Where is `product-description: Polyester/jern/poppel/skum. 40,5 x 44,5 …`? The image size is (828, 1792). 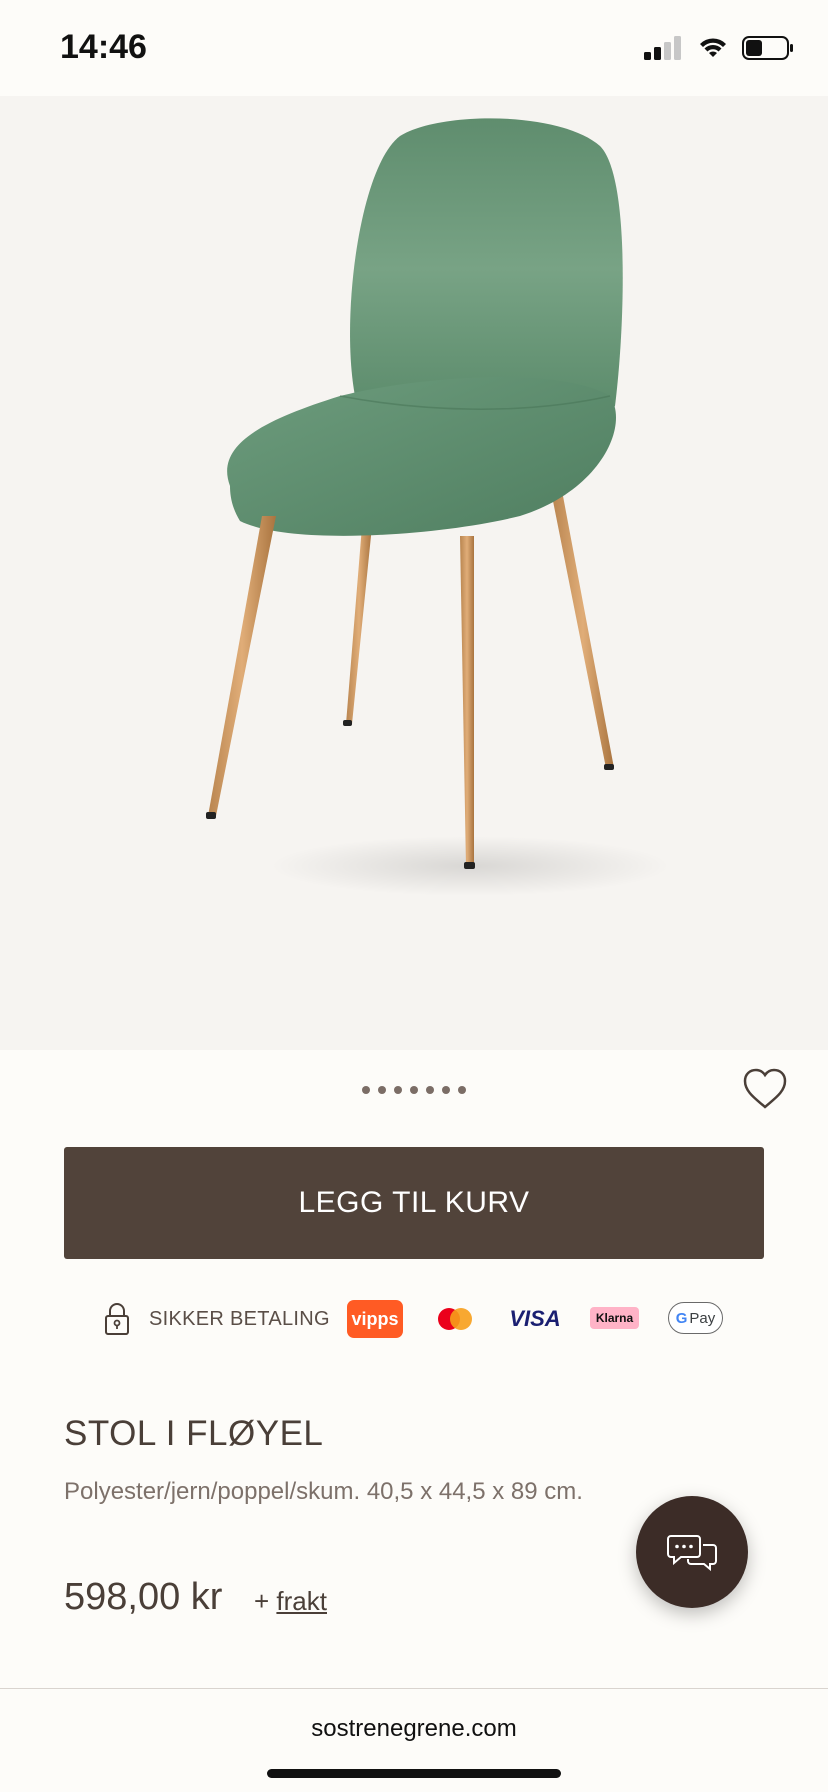
product-description: Polyester/jern/poppel/skum. 40,5 x 44,5 … is located at coordinates (323, 1491).